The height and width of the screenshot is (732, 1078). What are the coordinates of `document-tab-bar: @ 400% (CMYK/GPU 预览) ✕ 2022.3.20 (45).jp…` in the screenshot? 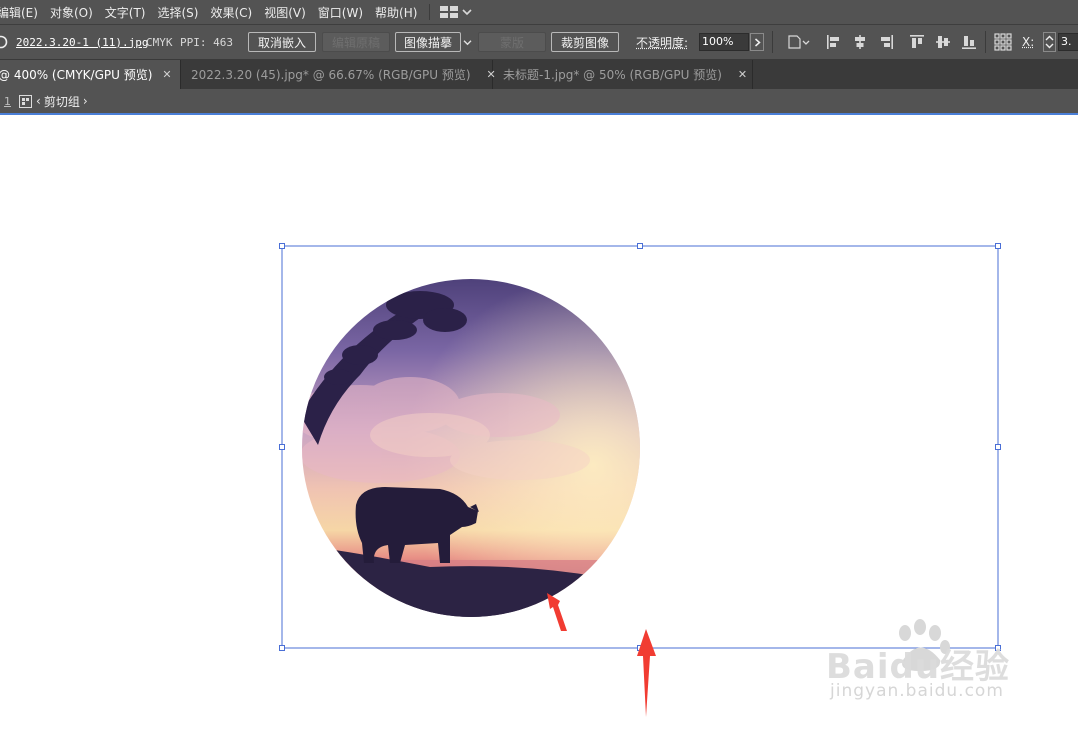 It's located at (539, 74).